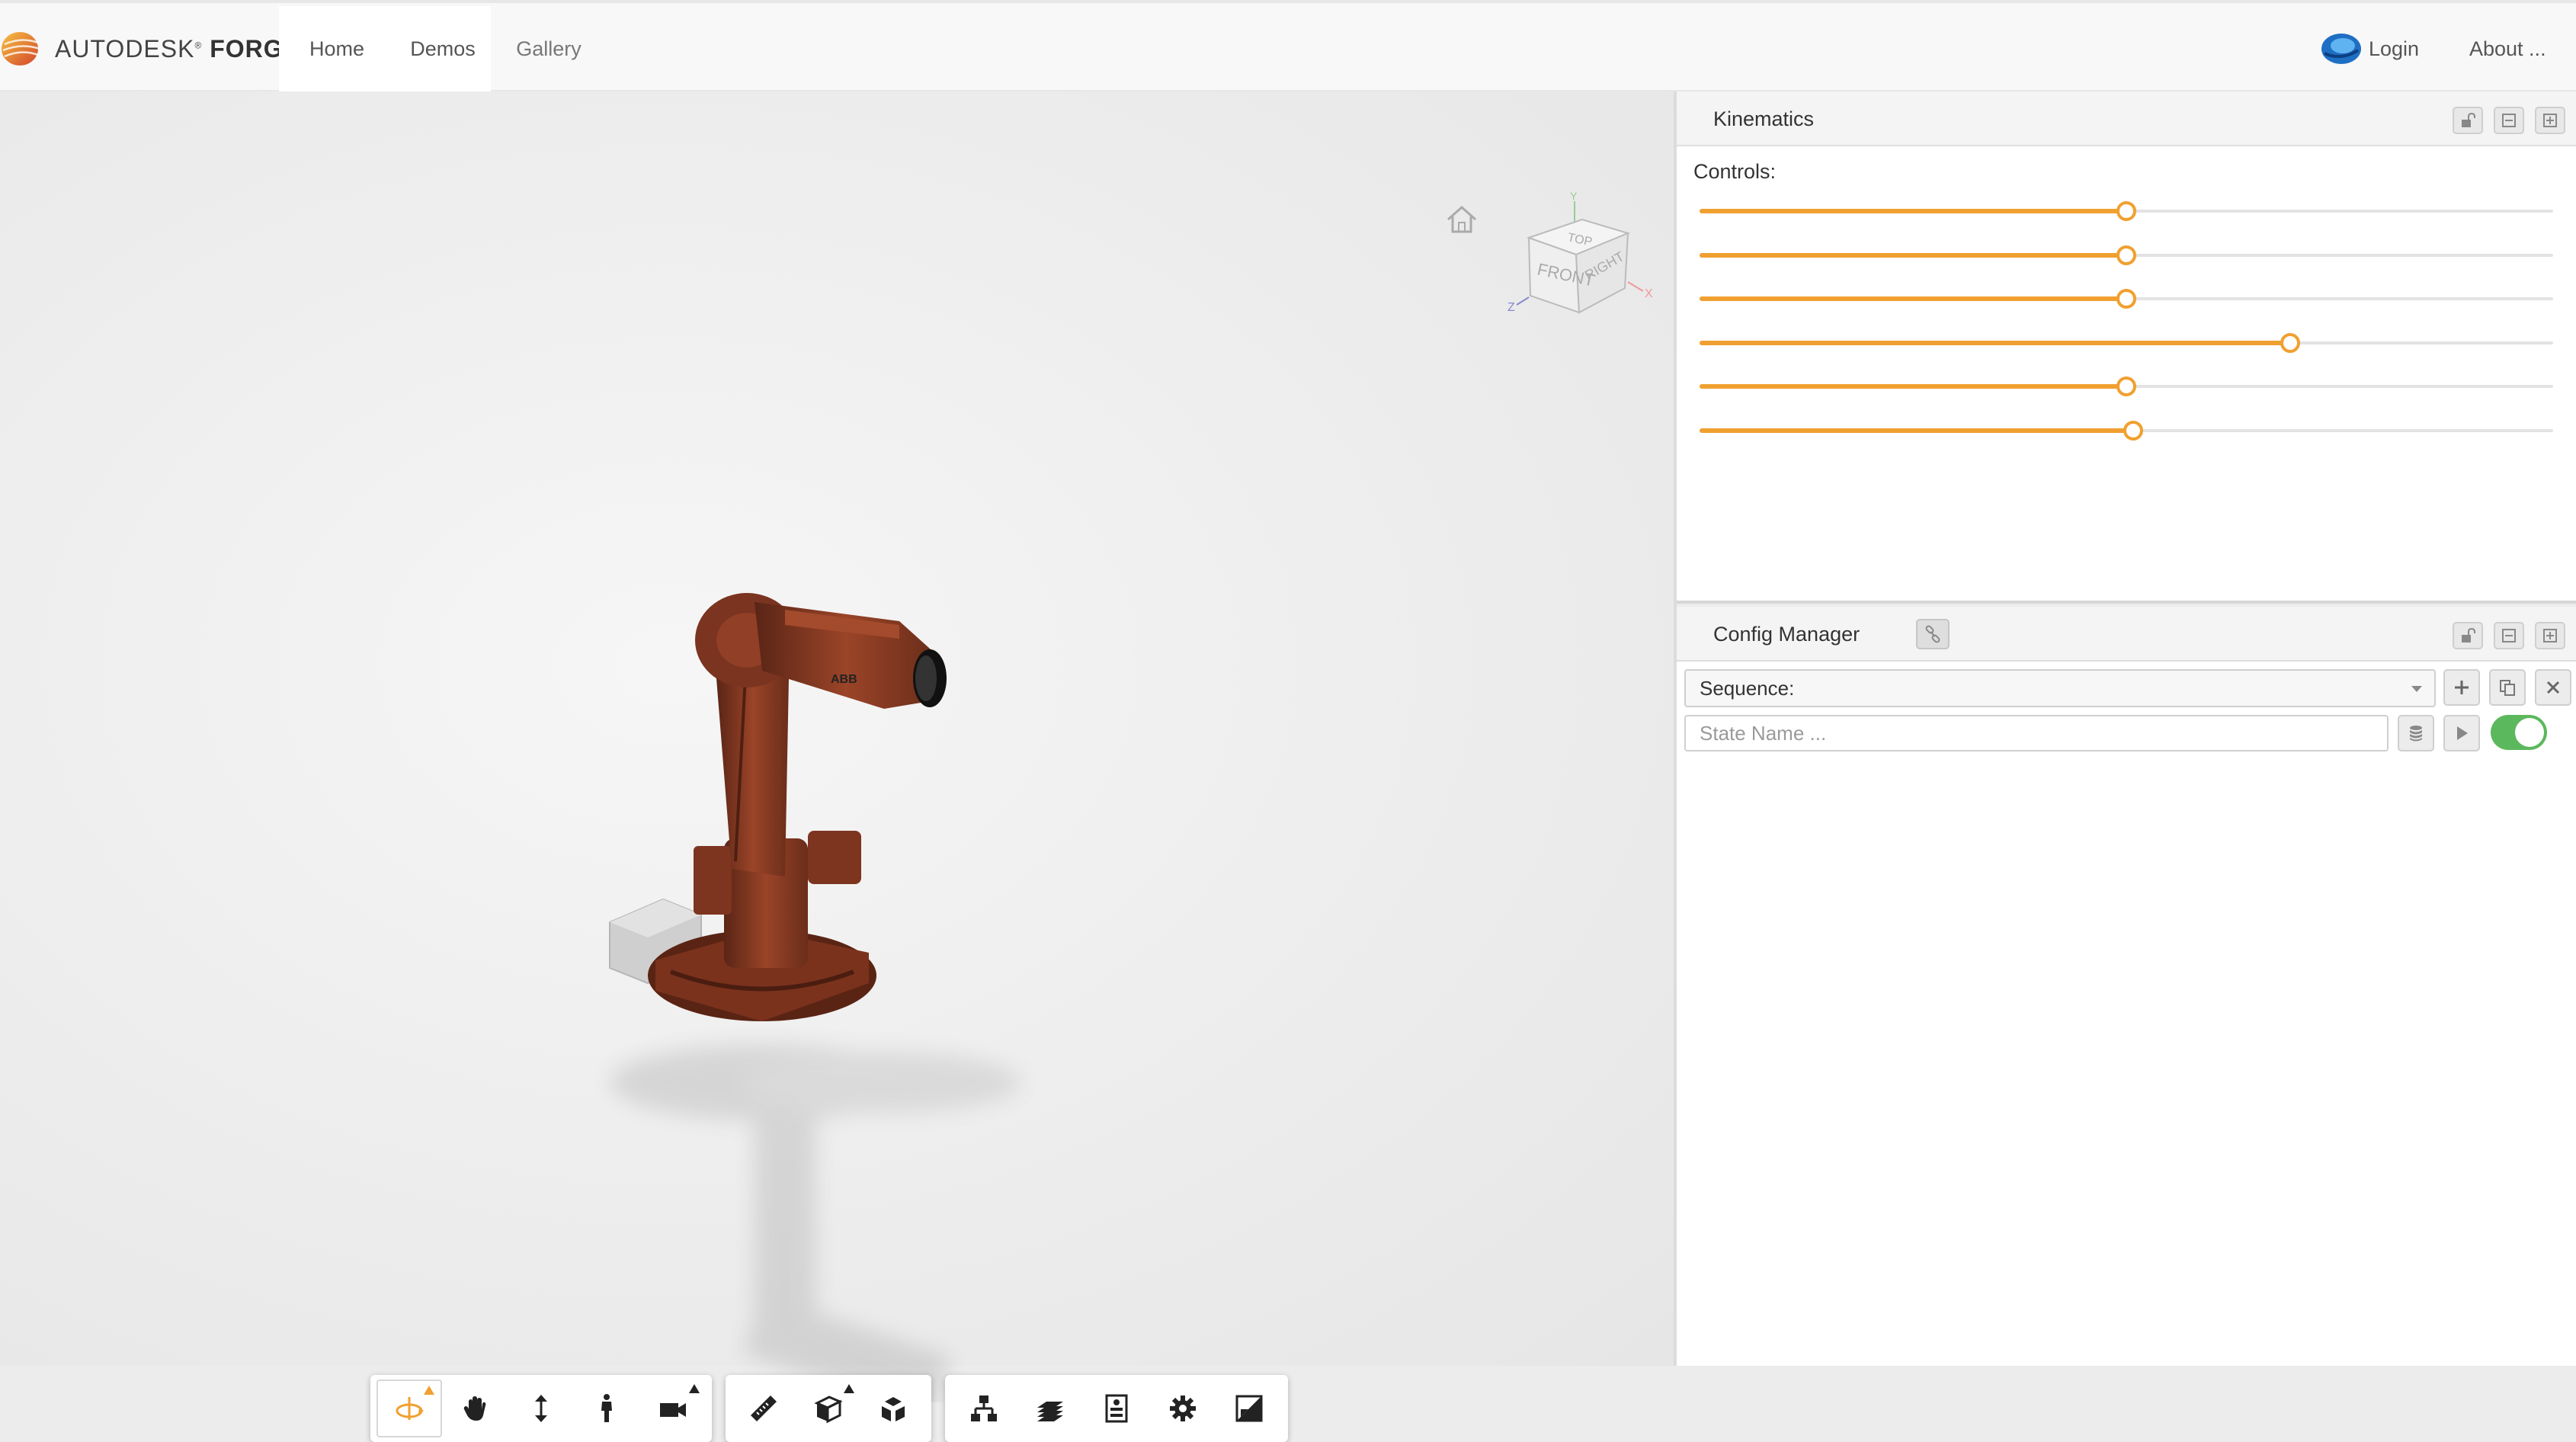 This screenshot has width=2576, height=1442. I want to click on explode-icon, so click(893, 1409).